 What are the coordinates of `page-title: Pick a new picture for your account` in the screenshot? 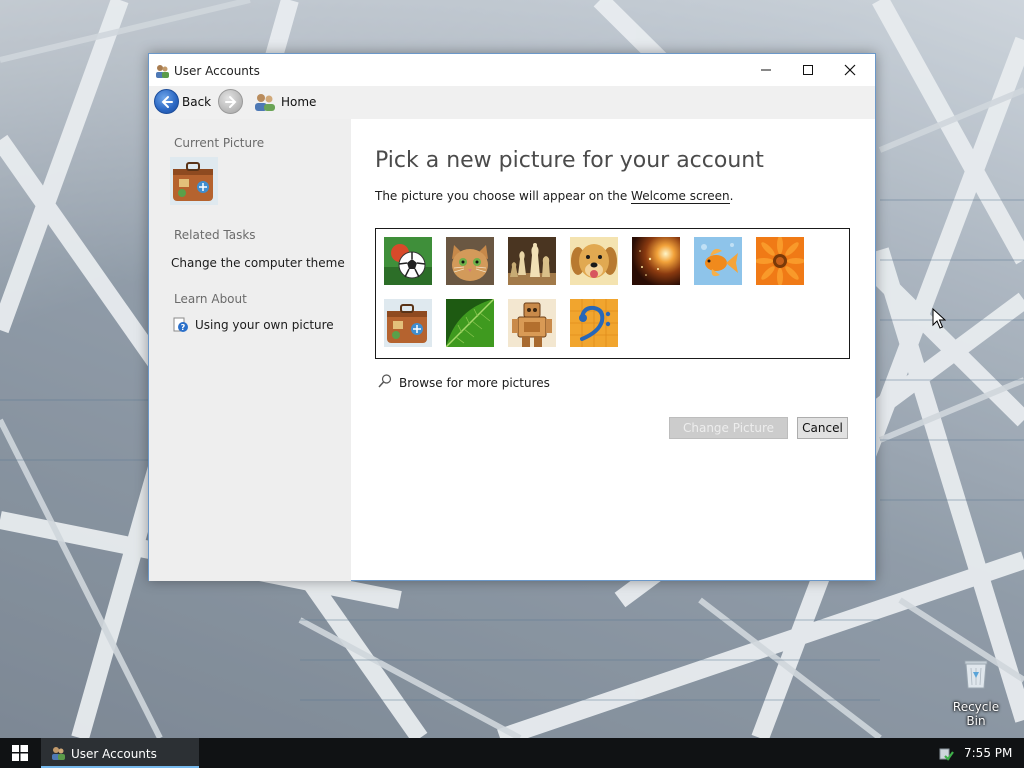 It's located at (569, 160).